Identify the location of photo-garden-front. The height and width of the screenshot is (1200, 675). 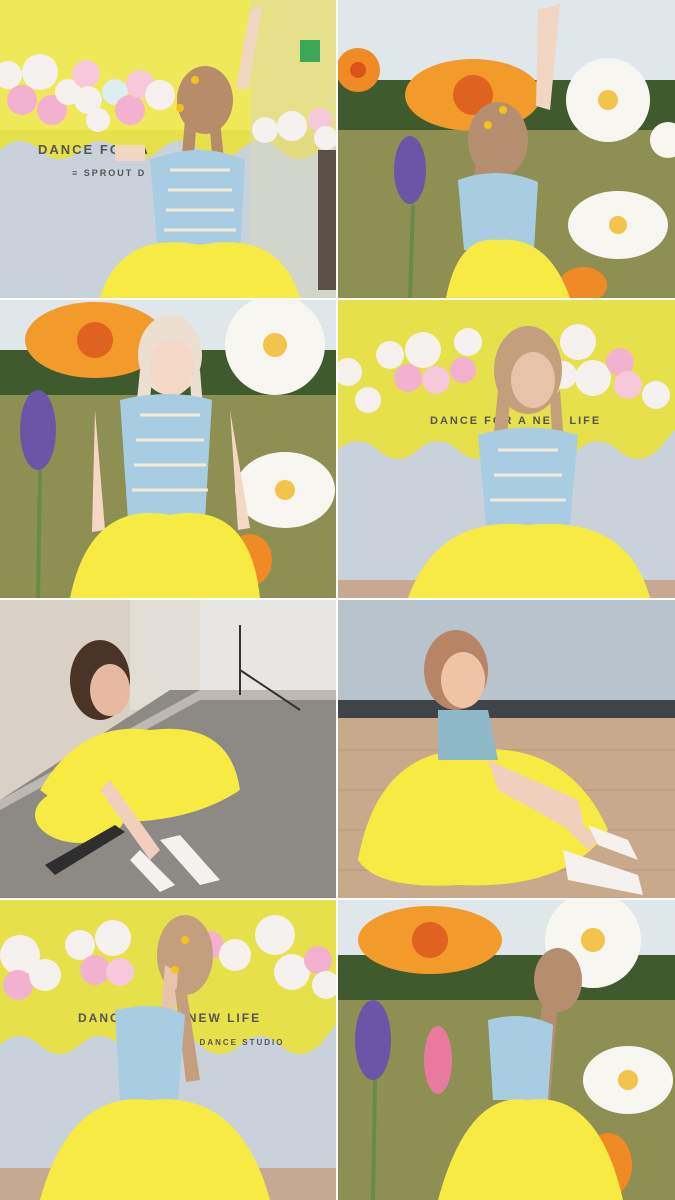
(168, 449).